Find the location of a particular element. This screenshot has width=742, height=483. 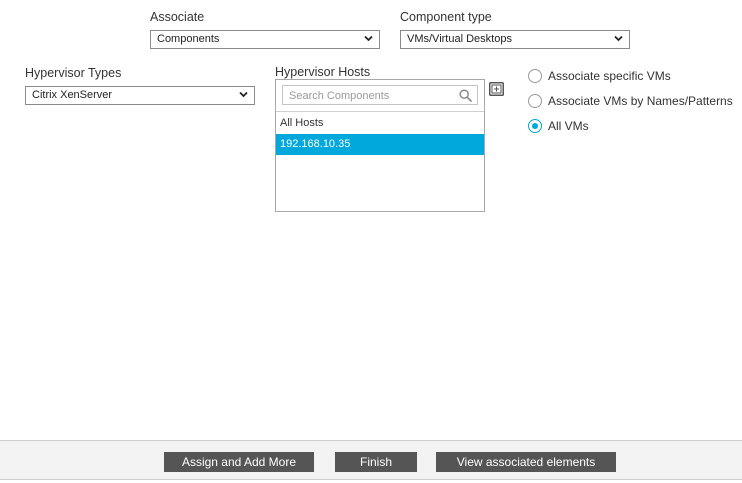

search-components-input is located at coordinates (368, 96).